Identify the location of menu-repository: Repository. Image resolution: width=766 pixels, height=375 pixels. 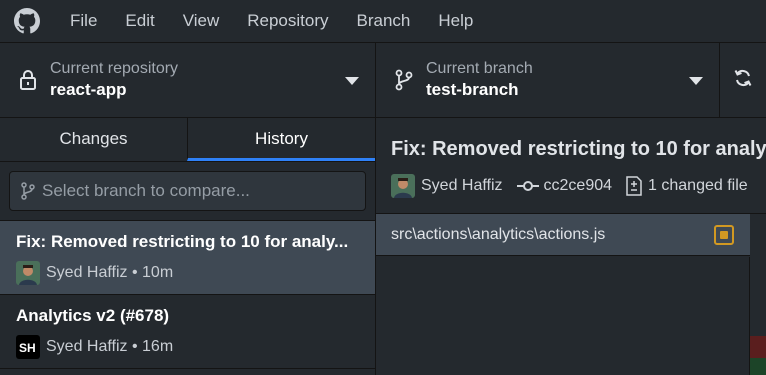
(287, 21).